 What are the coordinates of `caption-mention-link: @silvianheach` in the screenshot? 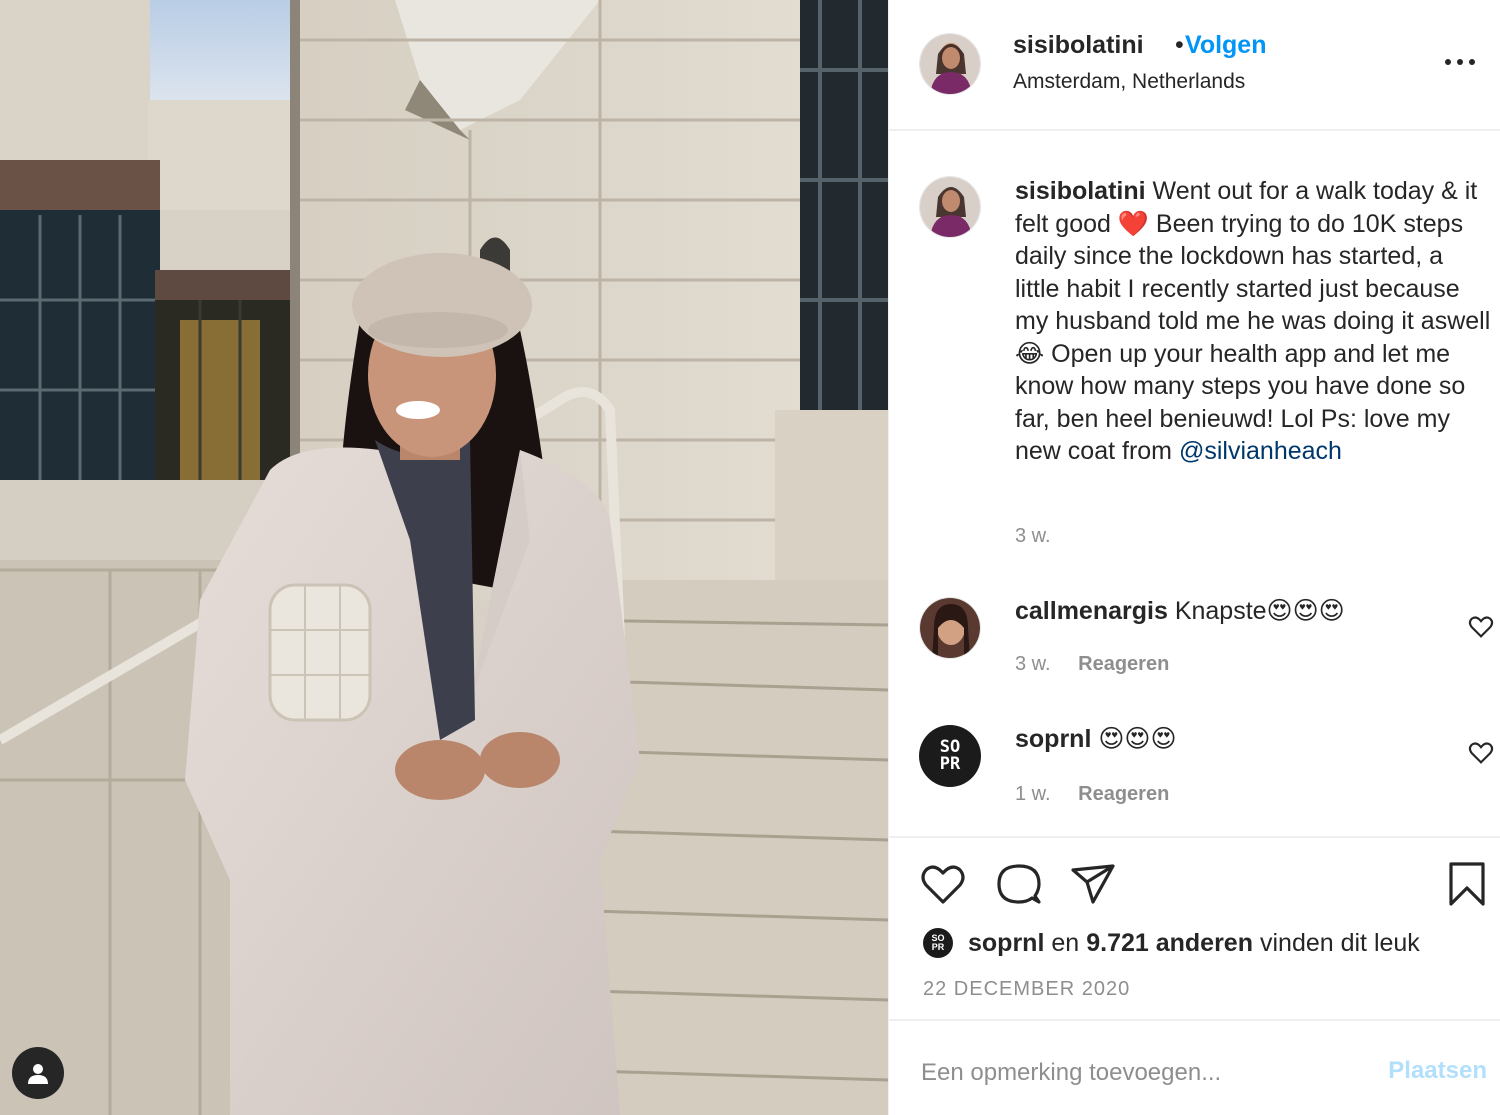 It's located at (1260, 451).